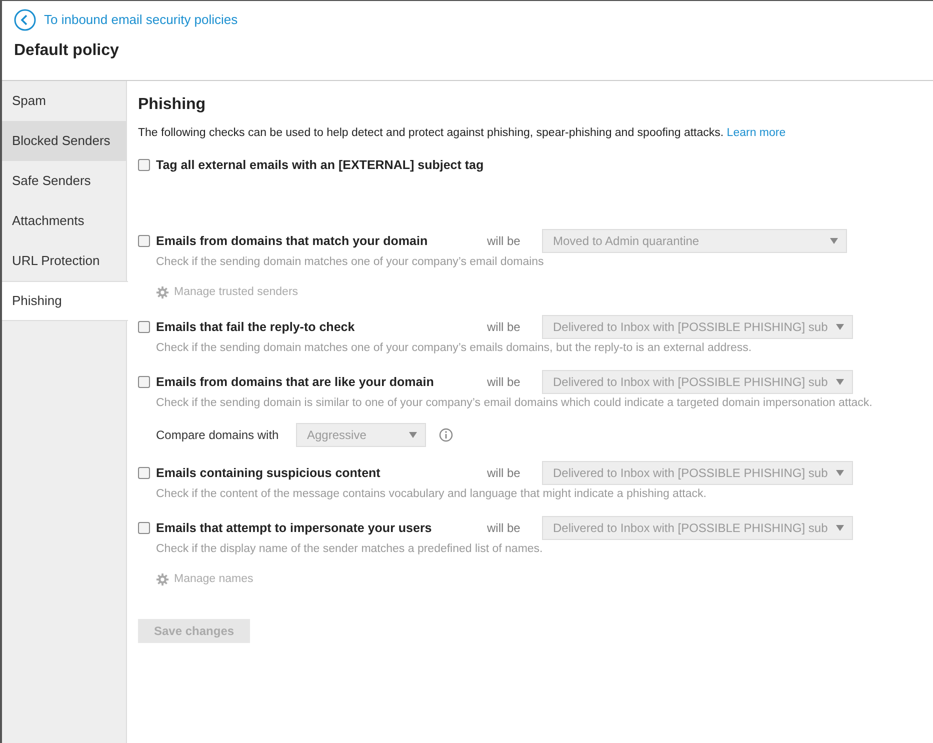 The width and height of the screenshot is (933, 743). What do you see at coordinates (64, 101) in the screenshot?
I see `sidebar-item: Spam` at bounding box center [64, 101].